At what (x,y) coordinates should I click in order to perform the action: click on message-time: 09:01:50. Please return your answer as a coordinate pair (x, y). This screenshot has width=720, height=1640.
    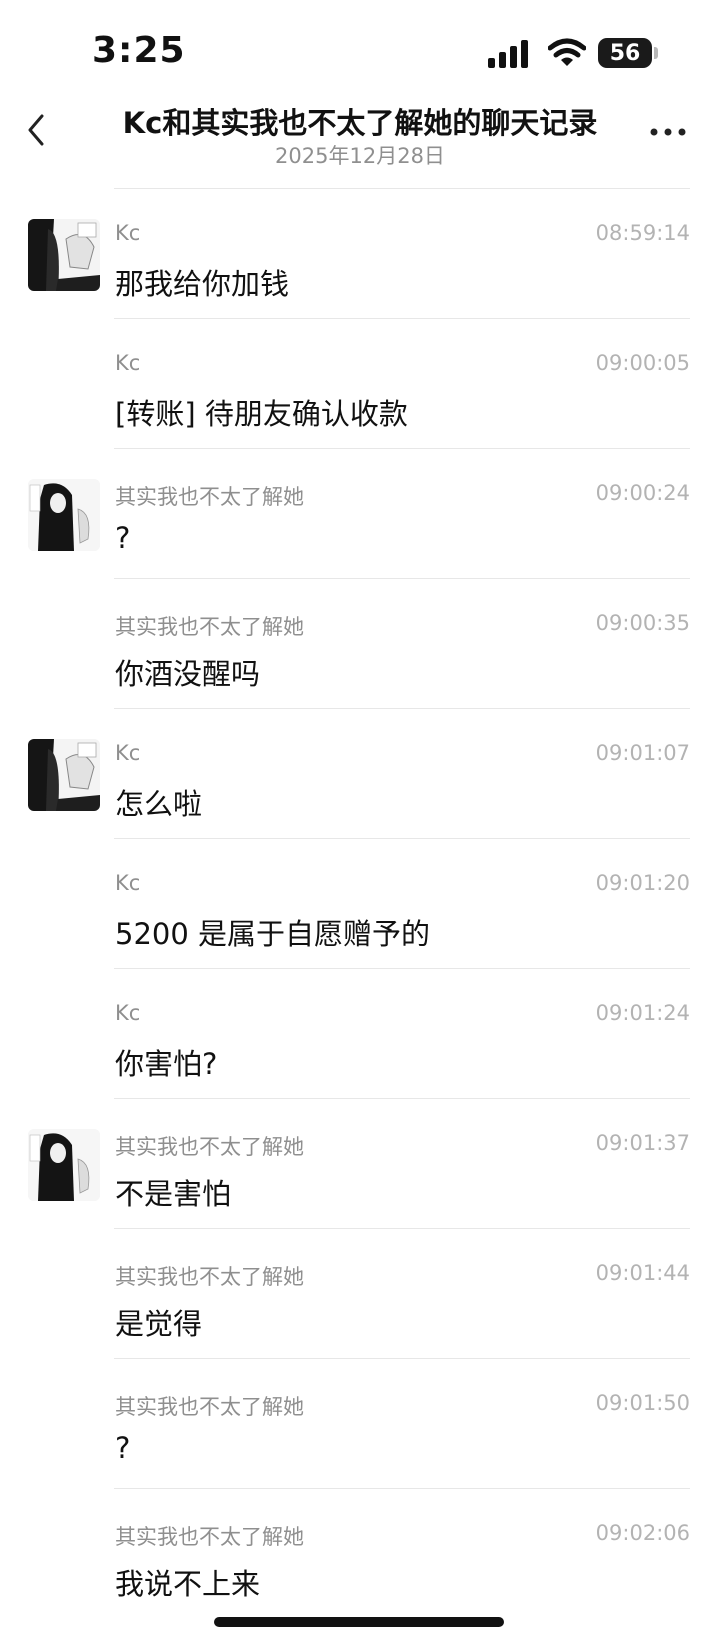
    Looking at the image, I should click on (642, 1403).